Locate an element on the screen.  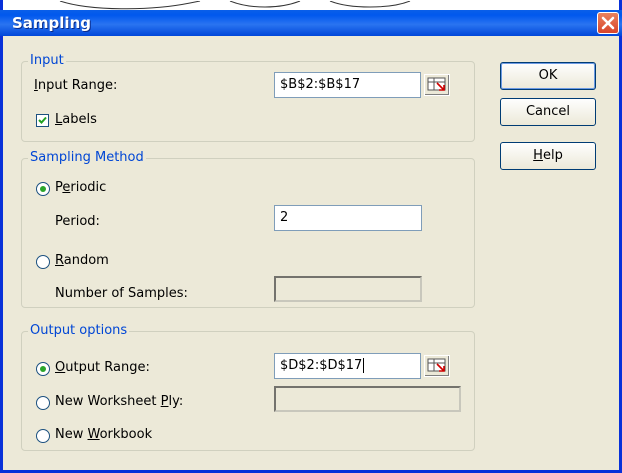
close-icon is located at coordinates (608, 23).